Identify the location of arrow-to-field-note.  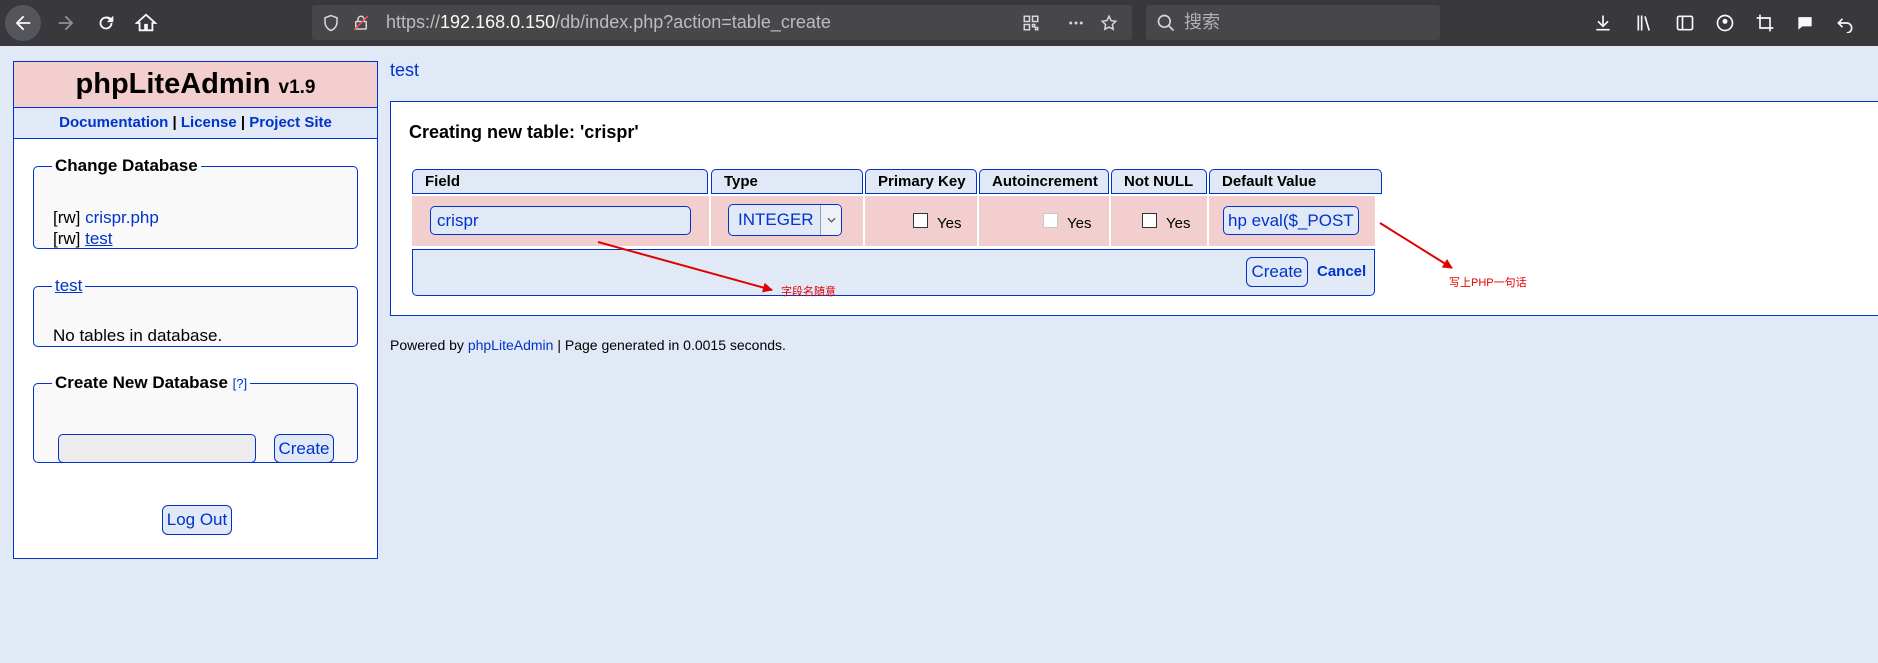
(685, 267).